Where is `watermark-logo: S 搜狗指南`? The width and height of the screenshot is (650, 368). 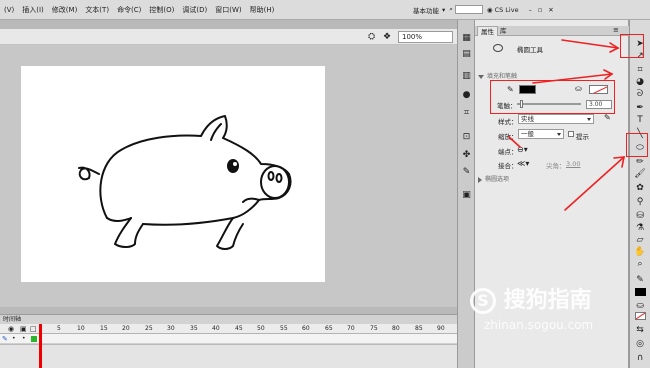
watermark-logo: S 搜狗指南 is located at coordinates (550, 298).